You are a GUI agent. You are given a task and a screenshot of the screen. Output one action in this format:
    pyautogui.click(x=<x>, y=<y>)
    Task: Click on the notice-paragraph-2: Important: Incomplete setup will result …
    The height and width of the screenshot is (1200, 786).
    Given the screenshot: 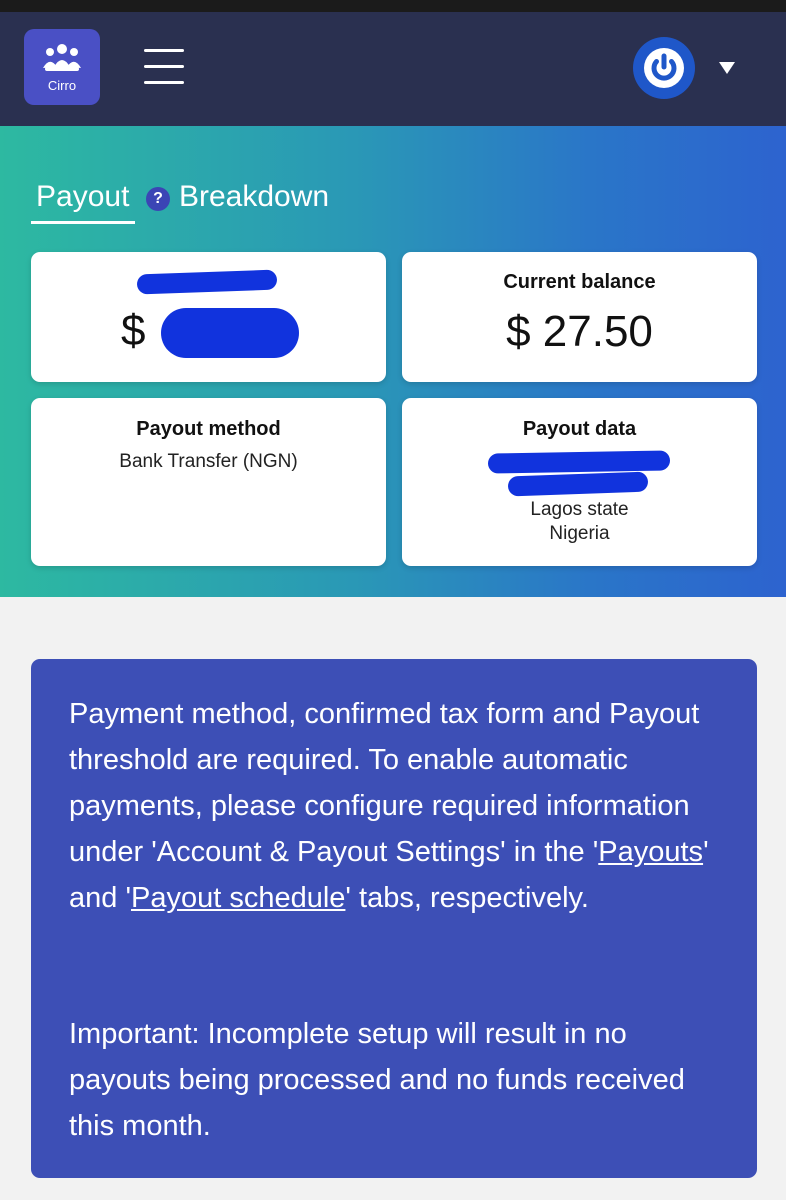 What is the action you would take?
    pyautogui.click(x=377, y=1080)
    